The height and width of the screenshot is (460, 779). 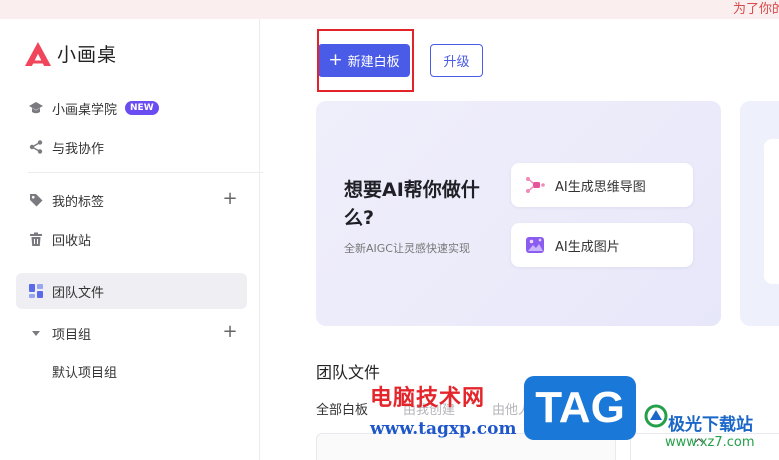 I want to click on add-project-group-button: +, so click(x=230, y=332).